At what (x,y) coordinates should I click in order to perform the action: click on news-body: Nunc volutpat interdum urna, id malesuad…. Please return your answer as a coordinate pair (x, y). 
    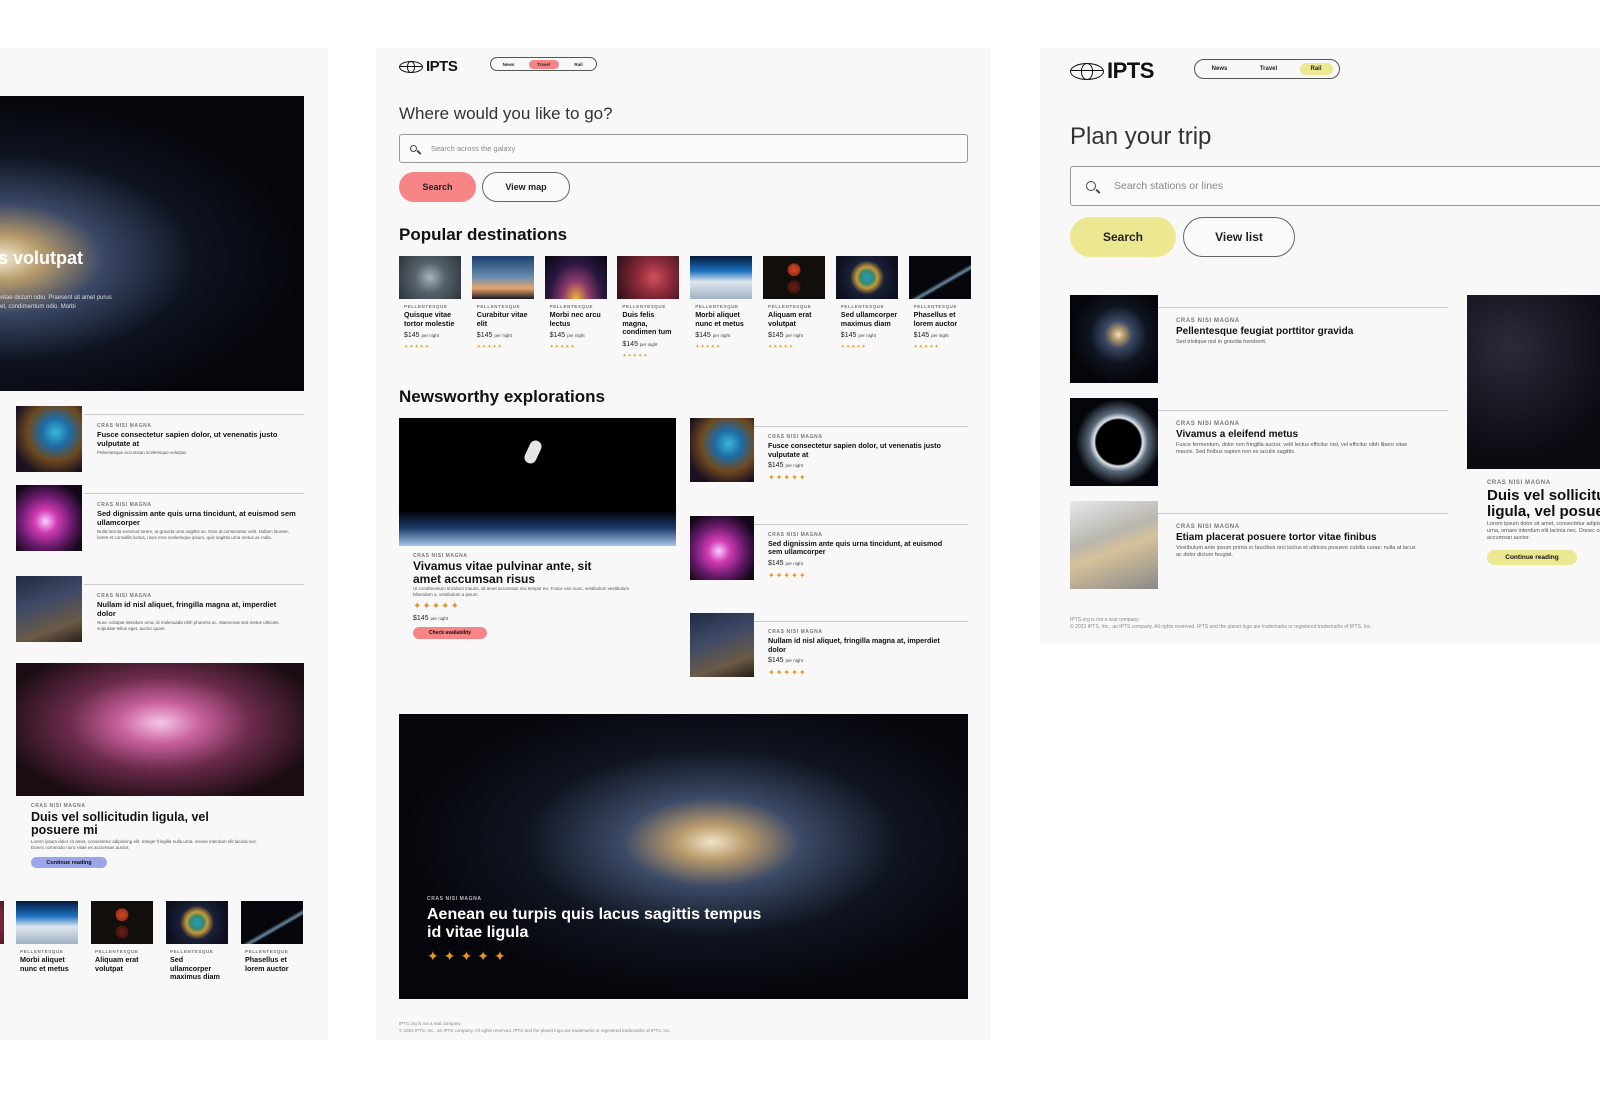
    Looking at the image, I should click on (188, 625).